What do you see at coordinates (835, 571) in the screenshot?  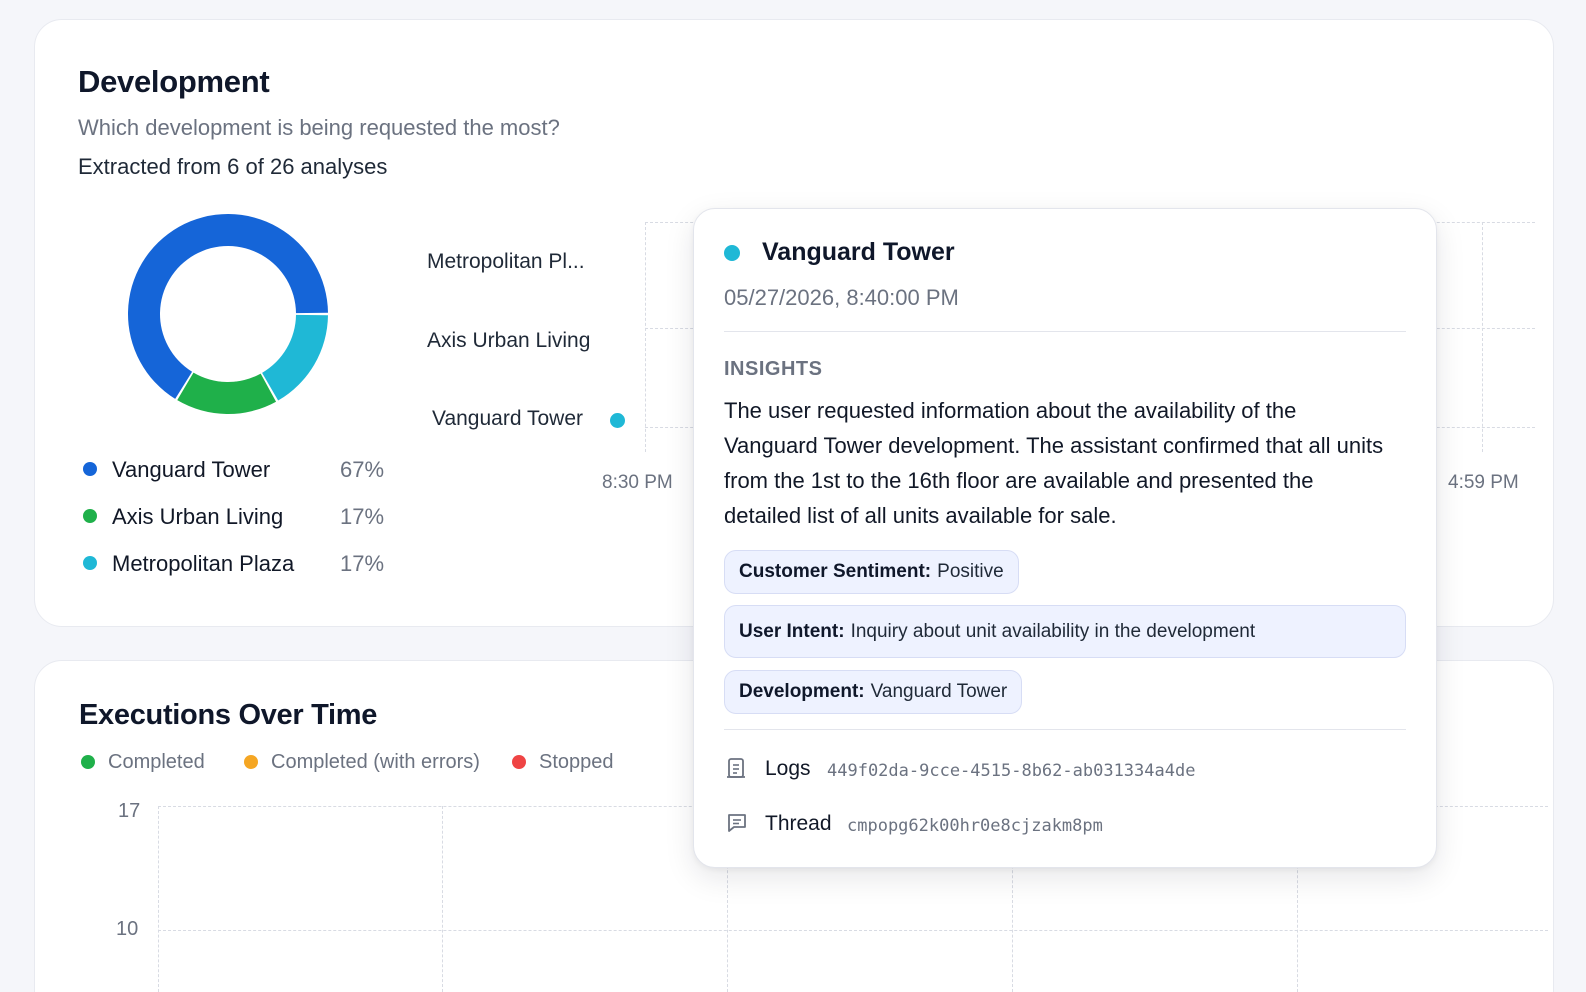 I see `chip-label: Customer Sentiment:` at bounding box center [835, 571].